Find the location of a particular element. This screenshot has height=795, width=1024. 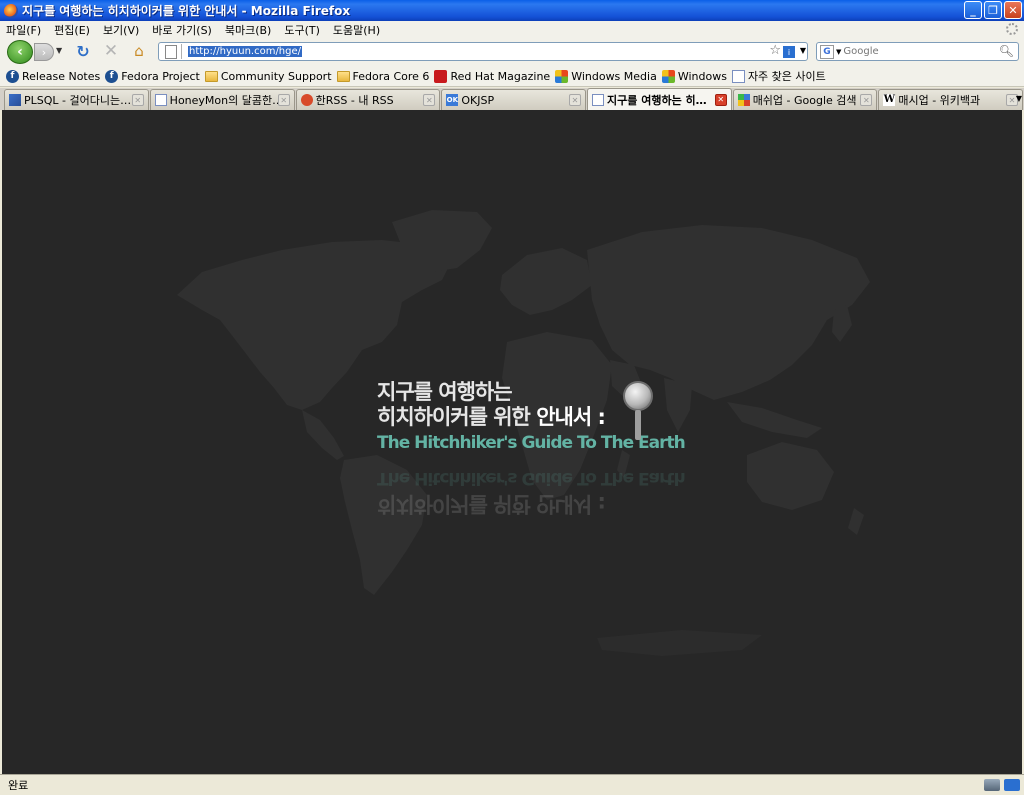

restore-button: ❐ is located at coordinates (993, 10).